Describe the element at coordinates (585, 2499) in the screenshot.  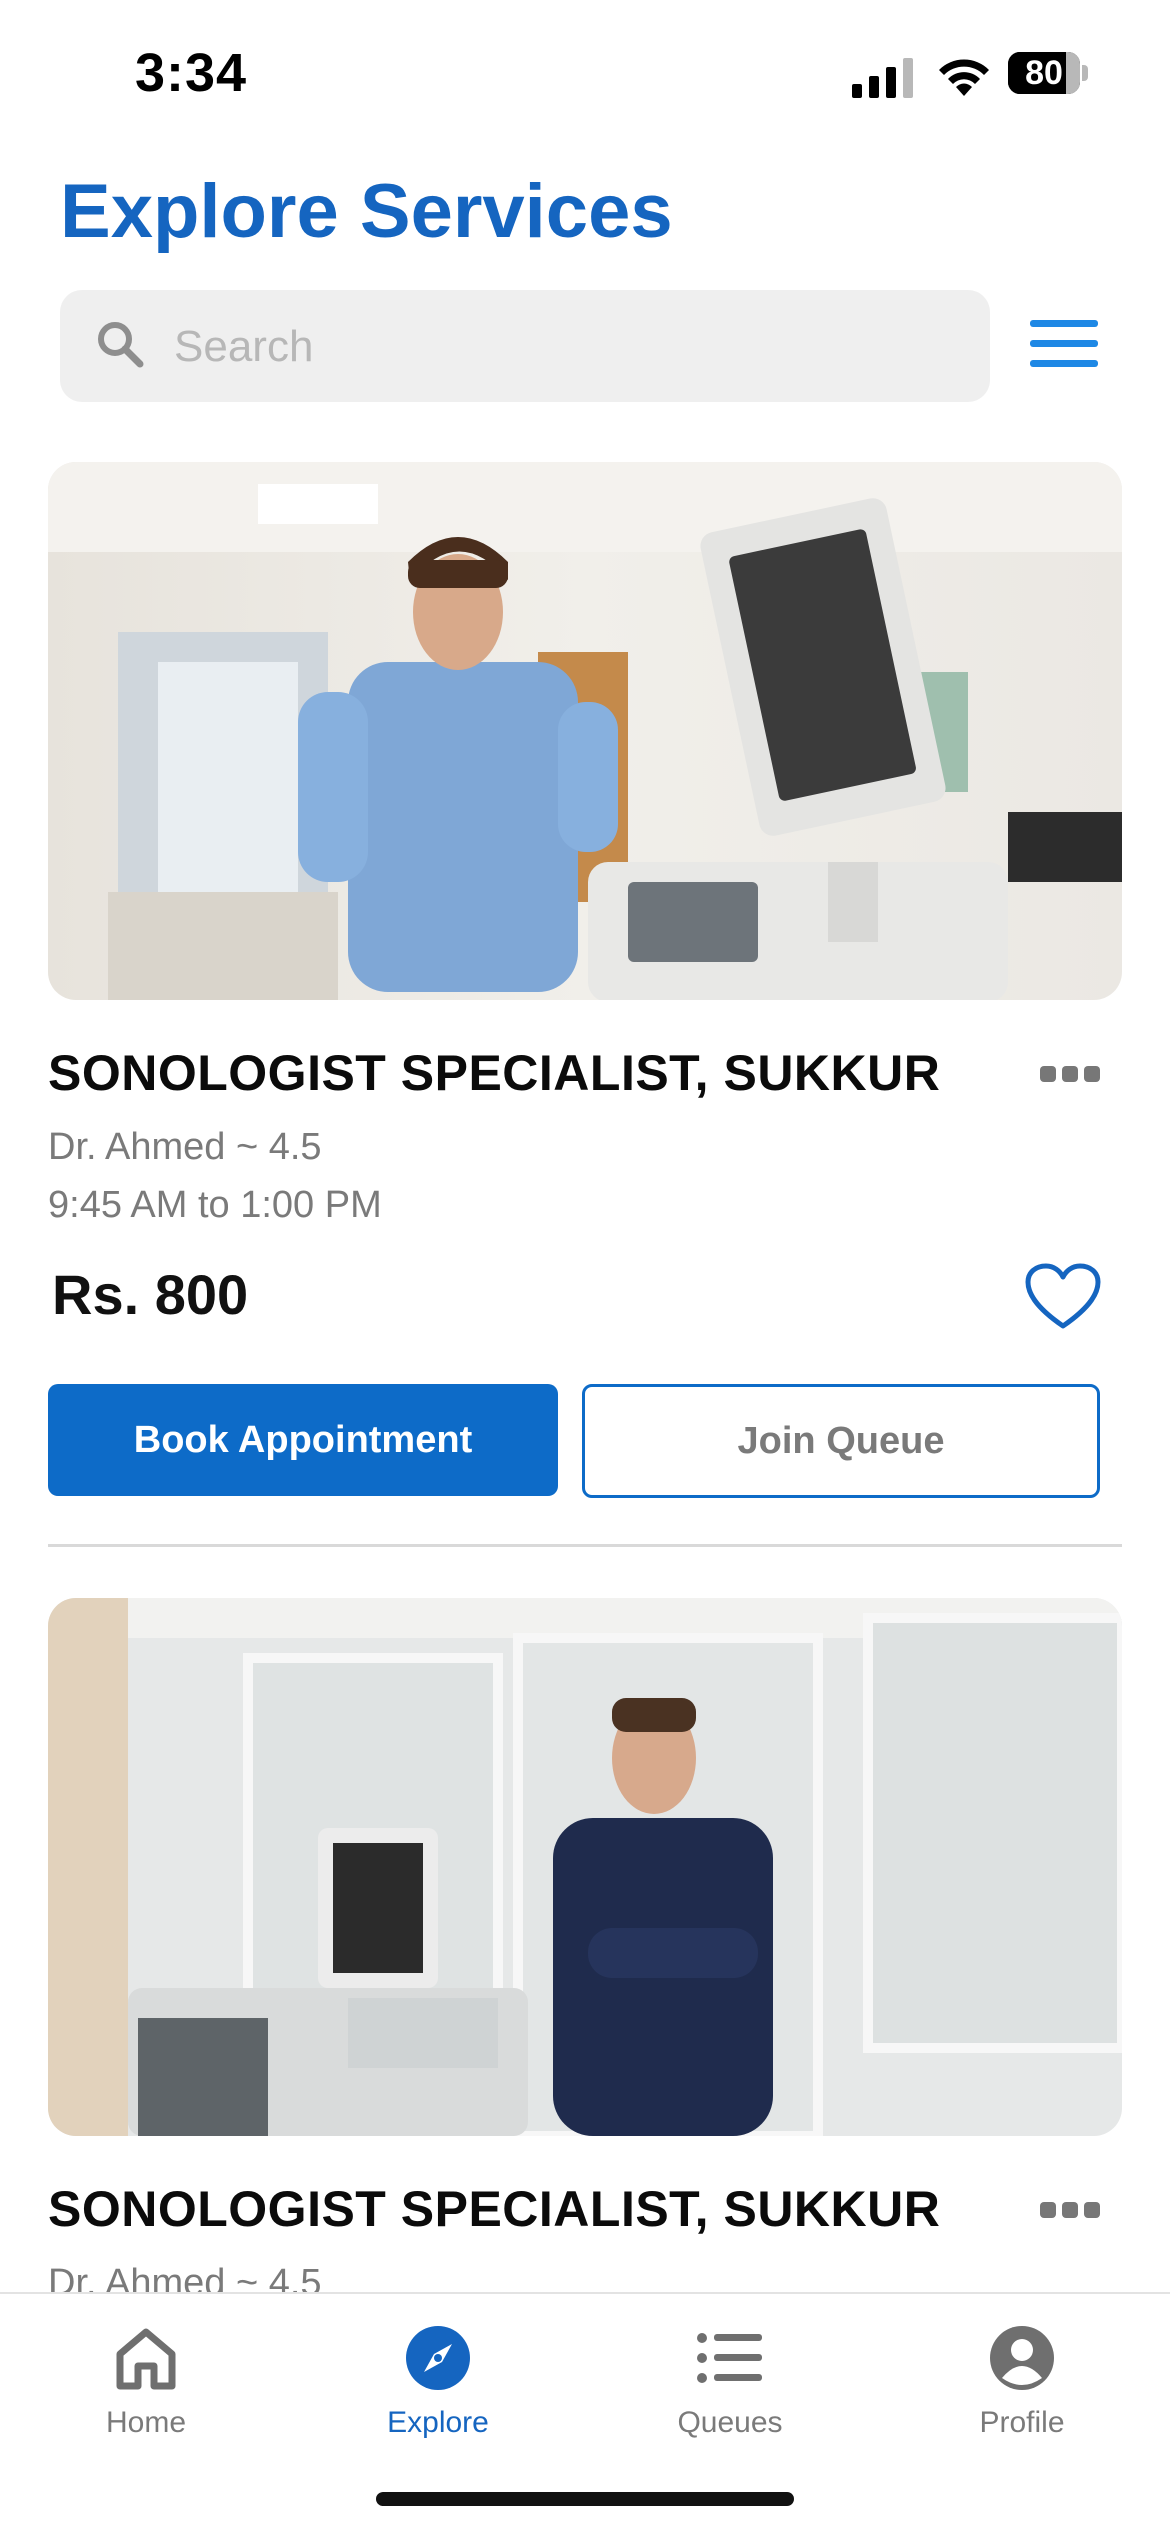
I see `home-indicator` at that location.